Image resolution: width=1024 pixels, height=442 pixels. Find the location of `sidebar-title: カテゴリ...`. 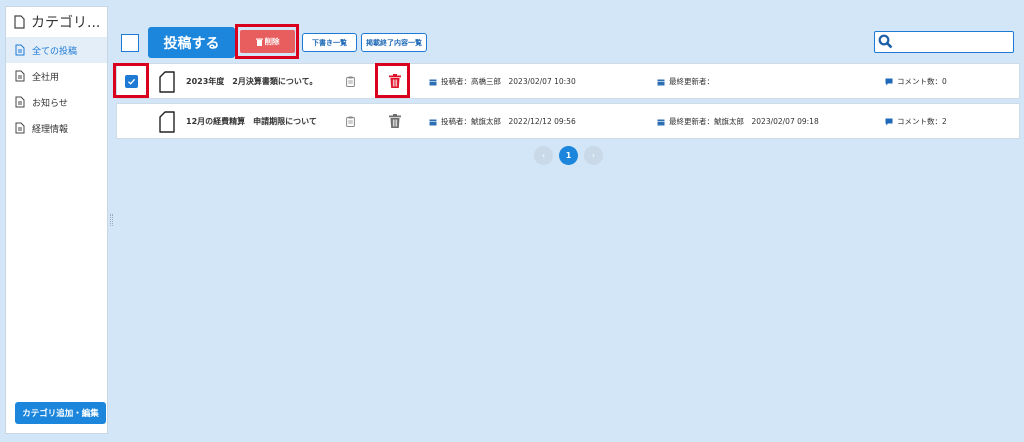

sidebar-title: カテゴリ... is located at coordinates (66, 23).